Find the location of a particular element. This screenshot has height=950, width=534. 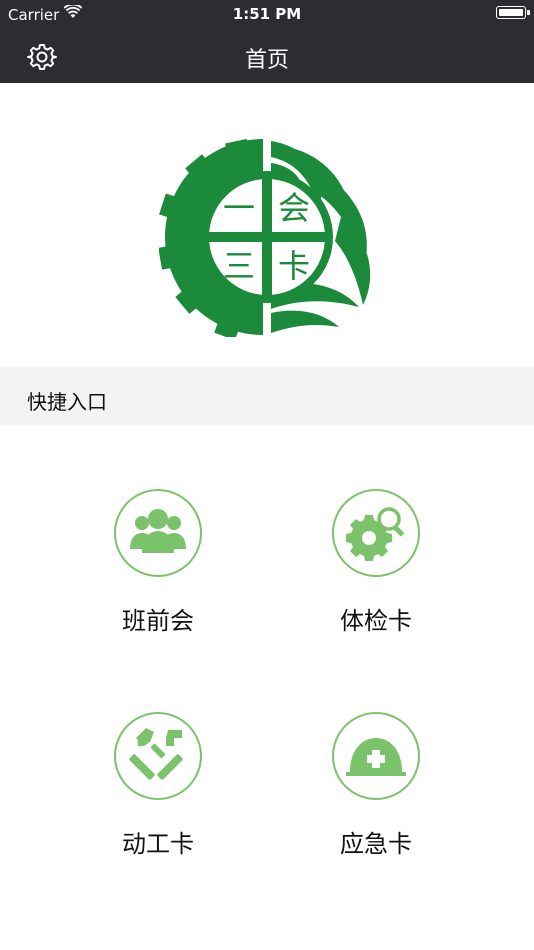

quick-entry-checkup: 体检卡 is located at coordinates (376, 574).